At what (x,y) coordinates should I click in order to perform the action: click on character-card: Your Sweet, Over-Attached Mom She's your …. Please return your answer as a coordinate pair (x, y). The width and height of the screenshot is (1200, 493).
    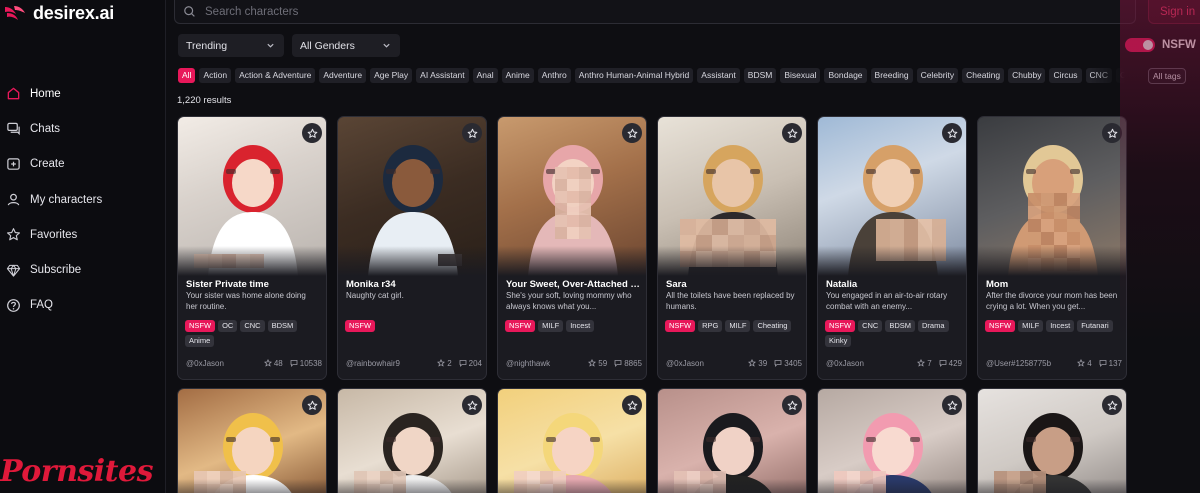
    Looking at the image, I should click on (572, 248).